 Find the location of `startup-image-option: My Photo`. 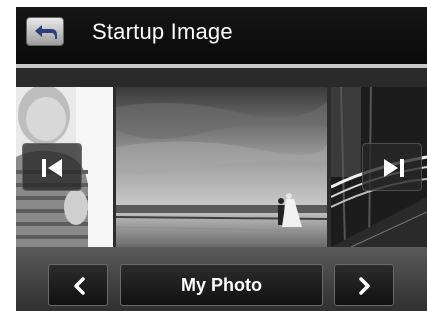

startup-image-option: My Photo is located at coordinates (221, 285).